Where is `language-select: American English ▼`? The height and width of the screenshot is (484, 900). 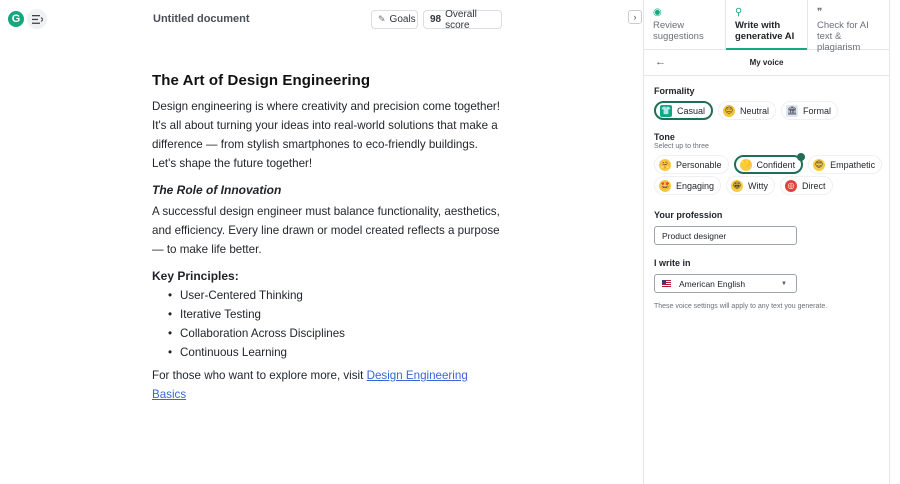
language-select: American English ▼ is located at coordinates (725, 283).